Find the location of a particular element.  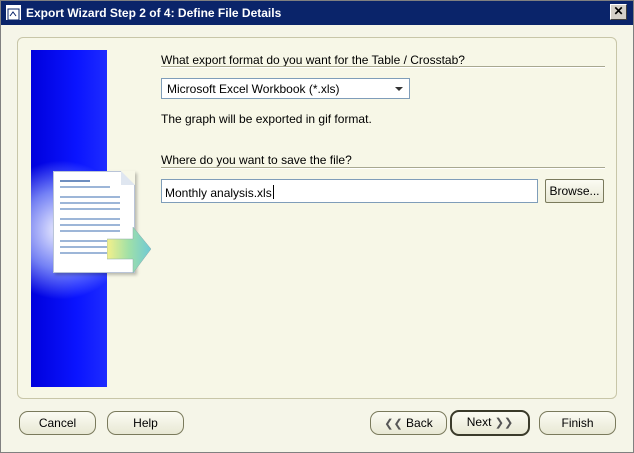

next-button-label: Next is located at coordinates (479, 422).